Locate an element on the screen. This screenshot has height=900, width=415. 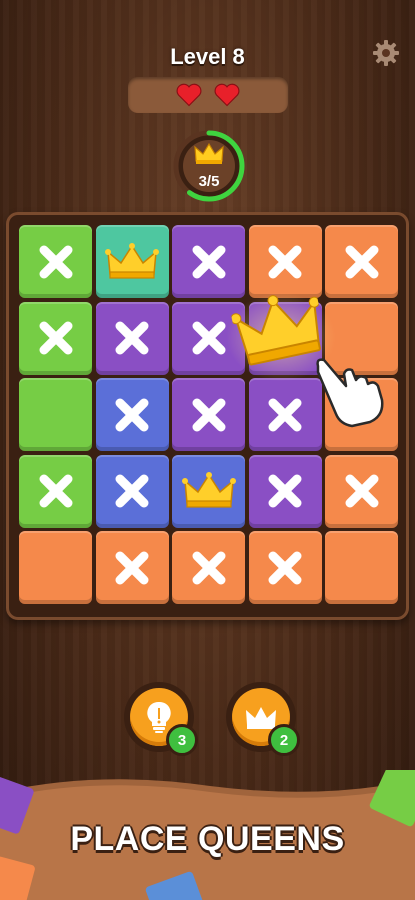
lives-panel is located at coordinates (208, 95).